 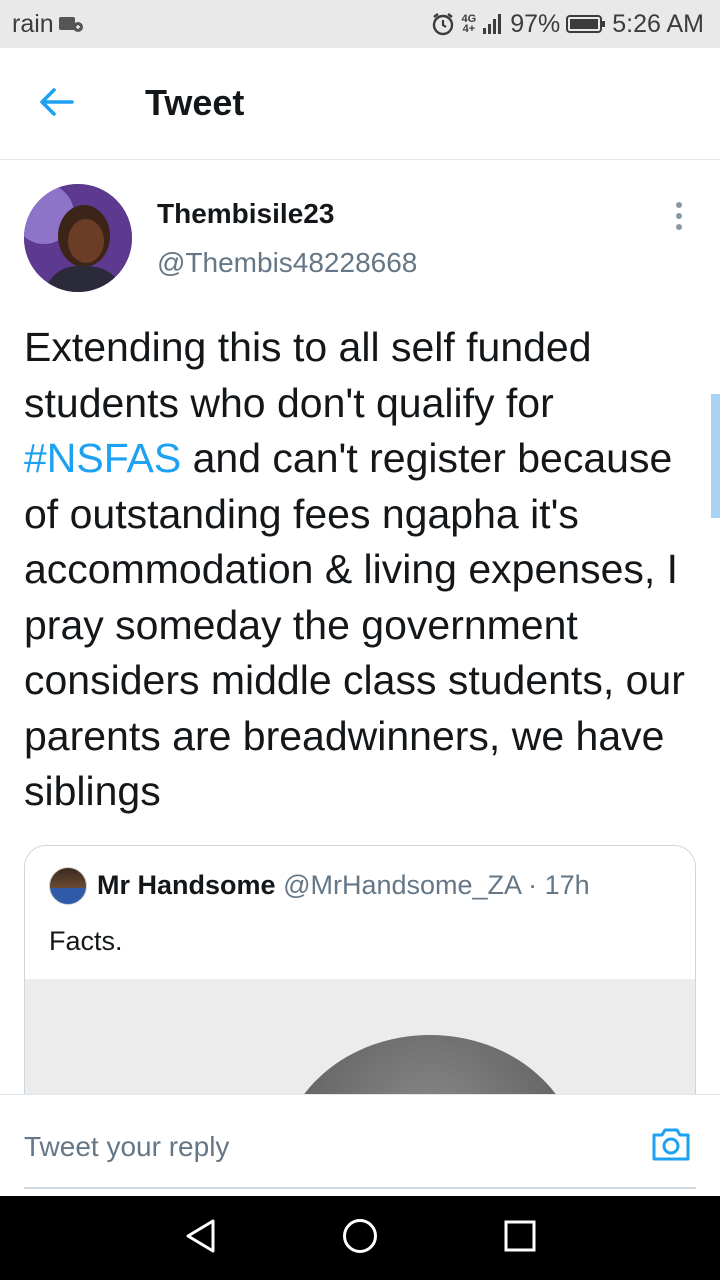 I want to click on status-left: rain, so click(x=48, y=24).